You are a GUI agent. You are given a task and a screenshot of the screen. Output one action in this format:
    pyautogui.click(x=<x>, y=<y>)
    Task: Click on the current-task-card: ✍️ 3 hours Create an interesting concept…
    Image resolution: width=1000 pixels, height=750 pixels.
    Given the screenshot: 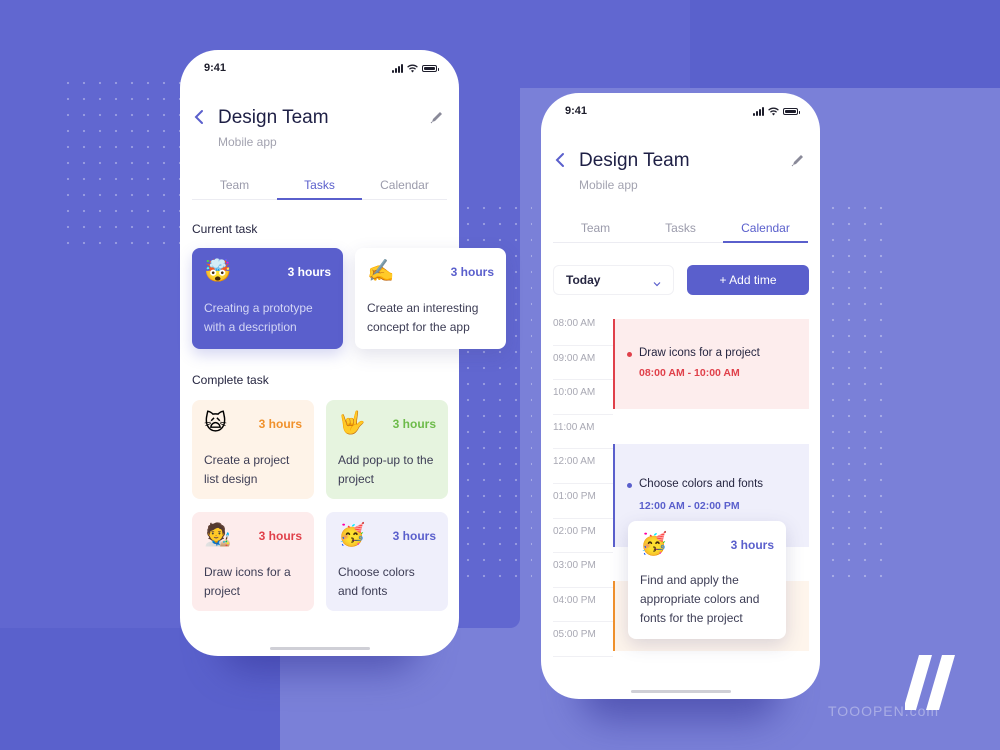 What is the action you would take?
    pyautogui.click(x=430, y=298)
    